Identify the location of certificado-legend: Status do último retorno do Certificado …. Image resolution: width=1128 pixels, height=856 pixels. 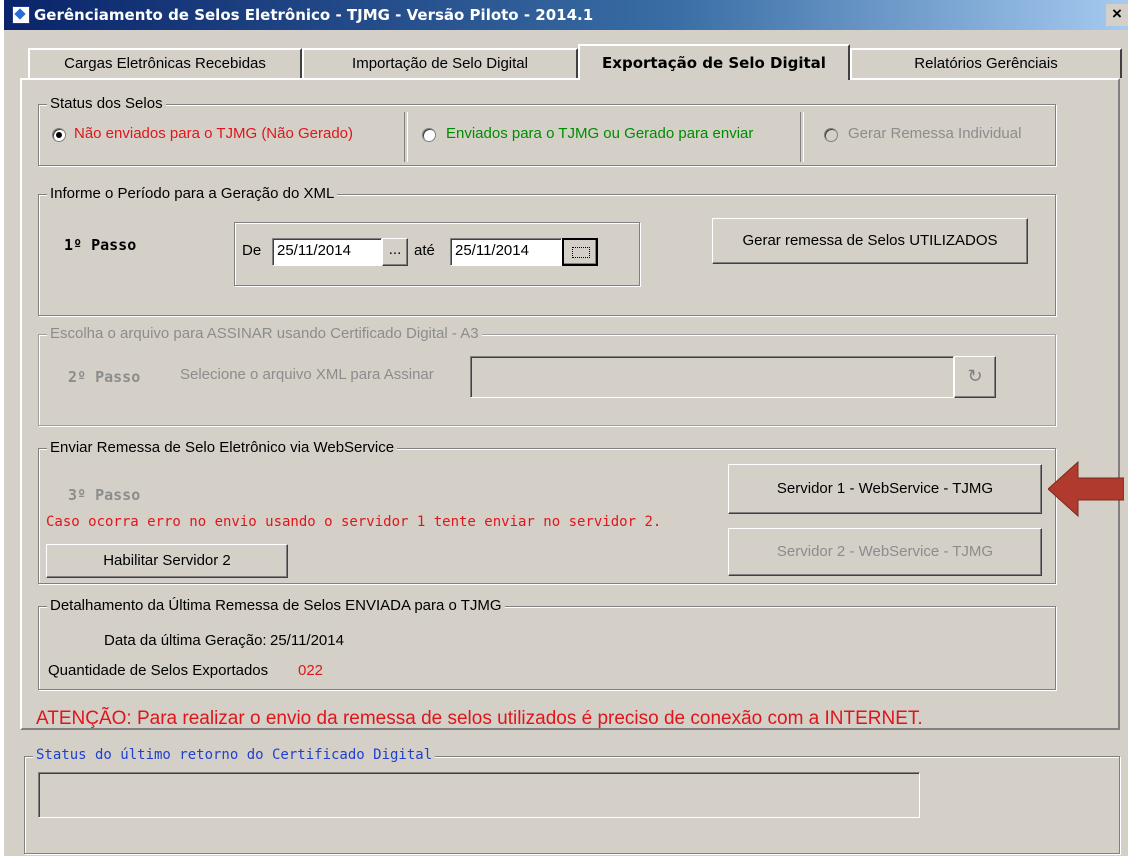
(234, 755).